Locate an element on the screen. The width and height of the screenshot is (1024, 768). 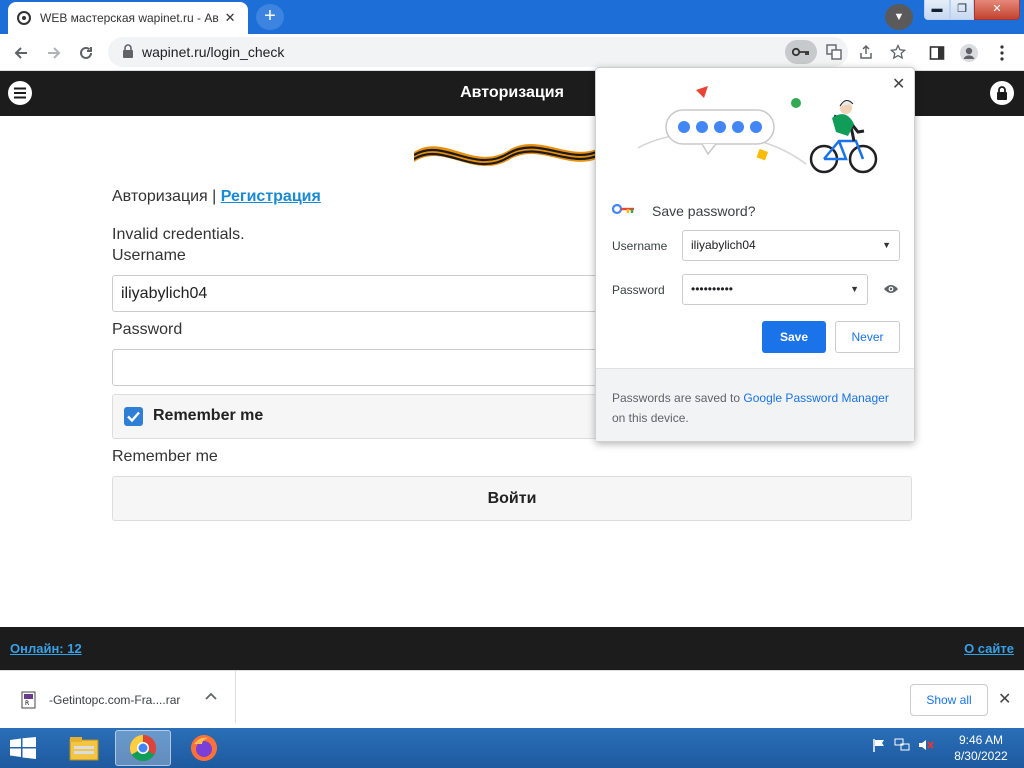
password-manager-key-icon is located at coordinates (623, 211).